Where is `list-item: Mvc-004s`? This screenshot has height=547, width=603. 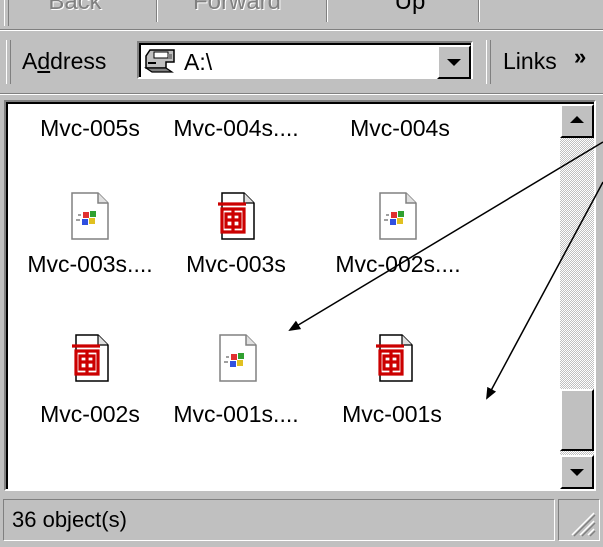 list-item: Mvc-004s is located at coordinates (400, 128).